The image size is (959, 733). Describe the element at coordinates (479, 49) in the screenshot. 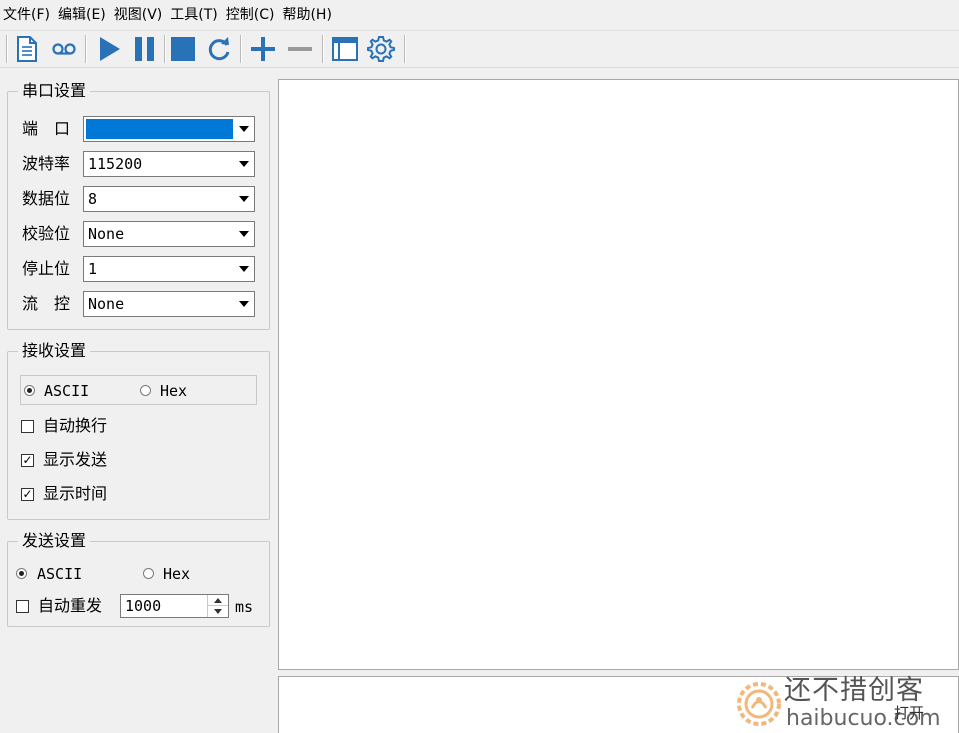

I see `toolbar` at that location.